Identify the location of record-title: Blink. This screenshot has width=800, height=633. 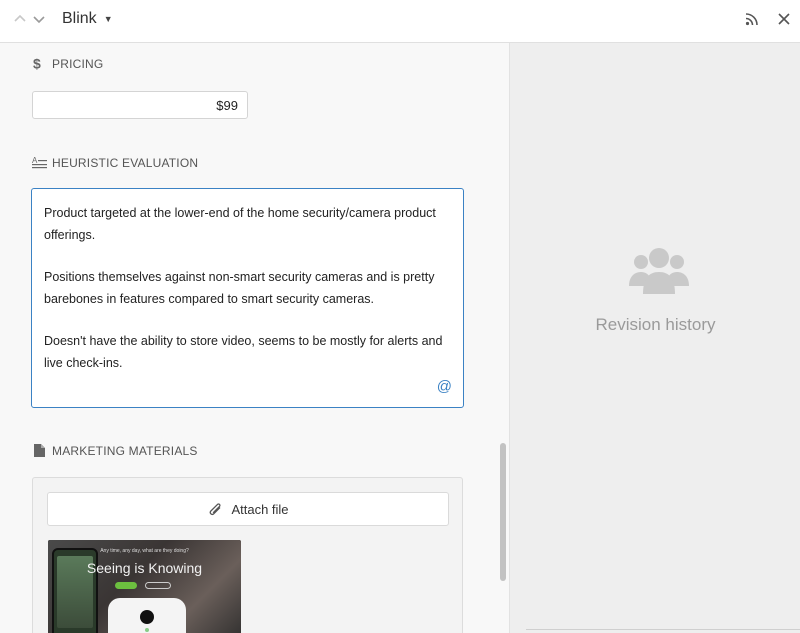
(79, 18).